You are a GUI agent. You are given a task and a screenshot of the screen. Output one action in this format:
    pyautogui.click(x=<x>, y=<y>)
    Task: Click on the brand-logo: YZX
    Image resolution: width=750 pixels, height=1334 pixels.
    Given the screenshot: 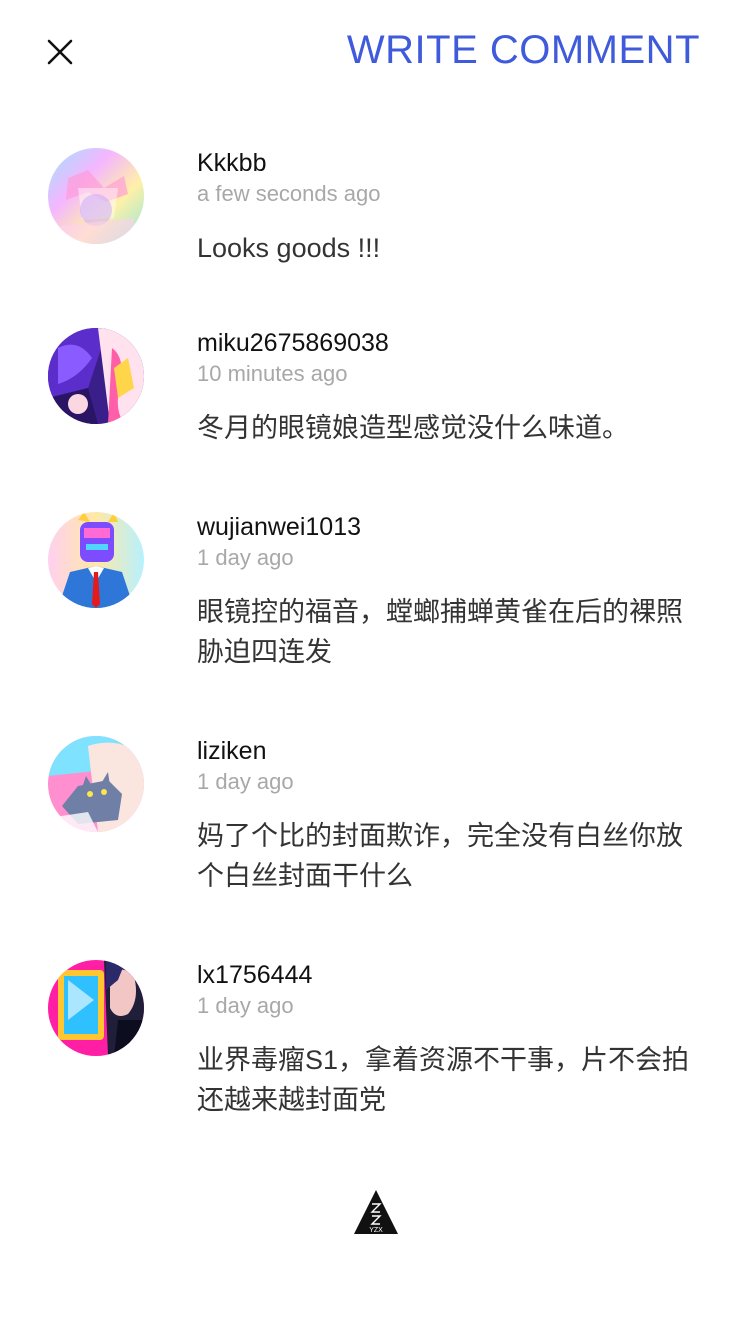 What is the action you would take?
    pyautogui.click(x=376, y=1212)
    